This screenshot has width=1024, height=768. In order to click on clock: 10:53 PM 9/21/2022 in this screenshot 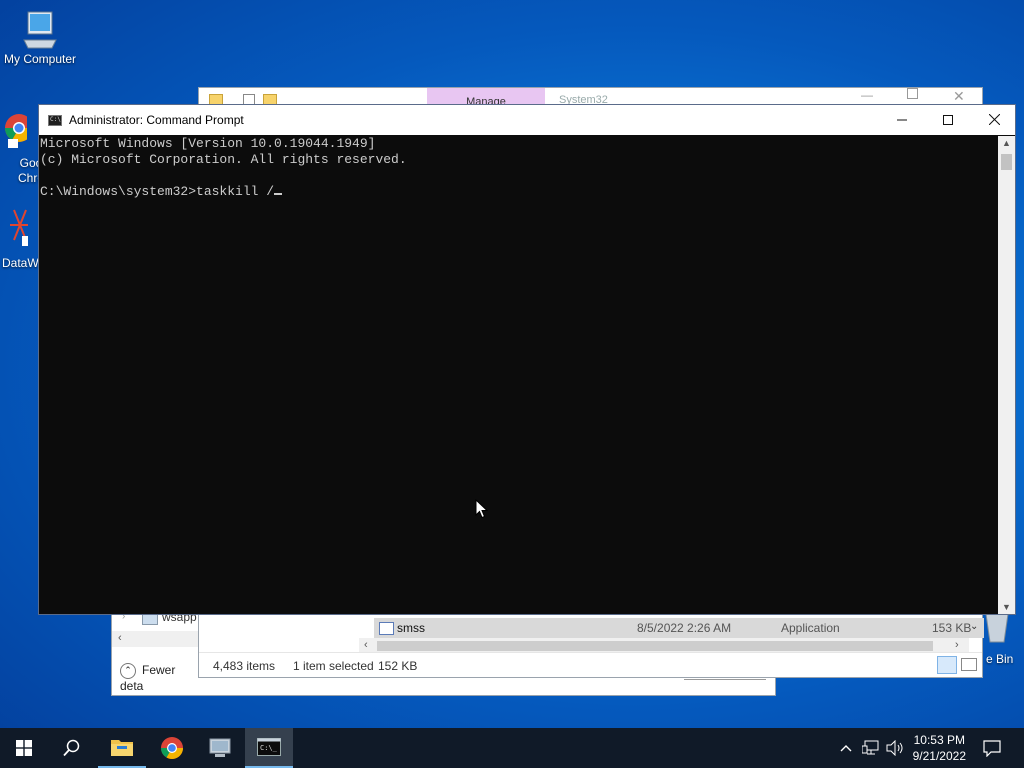, I will do `click(939, 748)`.